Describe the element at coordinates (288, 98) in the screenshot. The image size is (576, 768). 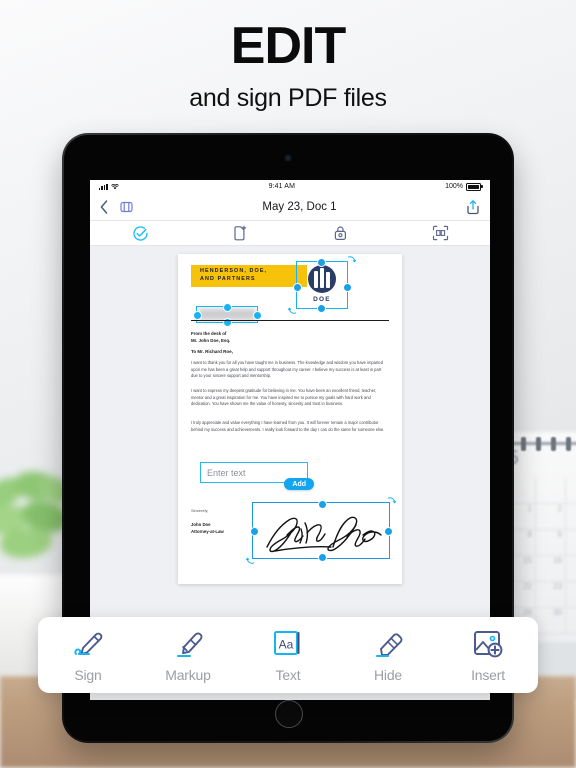
I see `promo-subhead: and sign PDF files` at that location.